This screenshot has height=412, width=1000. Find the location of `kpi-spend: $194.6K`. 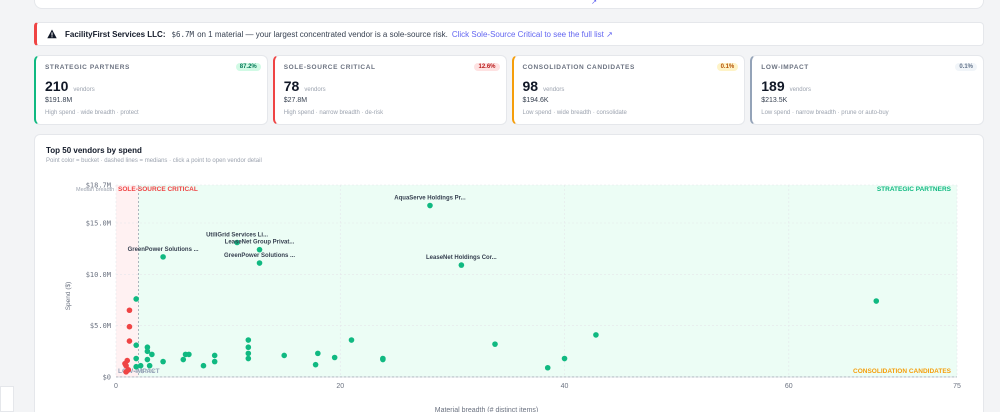

kpi-spend: $194.6K is located at coordinates (535, 100).